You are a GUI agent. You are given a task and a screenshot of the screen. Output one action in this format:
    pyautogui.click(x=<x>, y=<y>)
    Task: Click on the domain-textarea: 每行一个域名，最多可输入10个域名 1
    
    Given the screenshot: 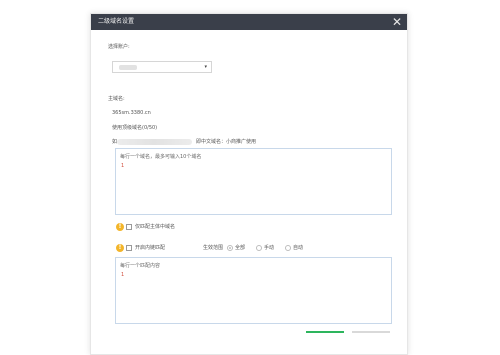 What is the action you would take?
    pyautogui.click(x=253, y=181)
    